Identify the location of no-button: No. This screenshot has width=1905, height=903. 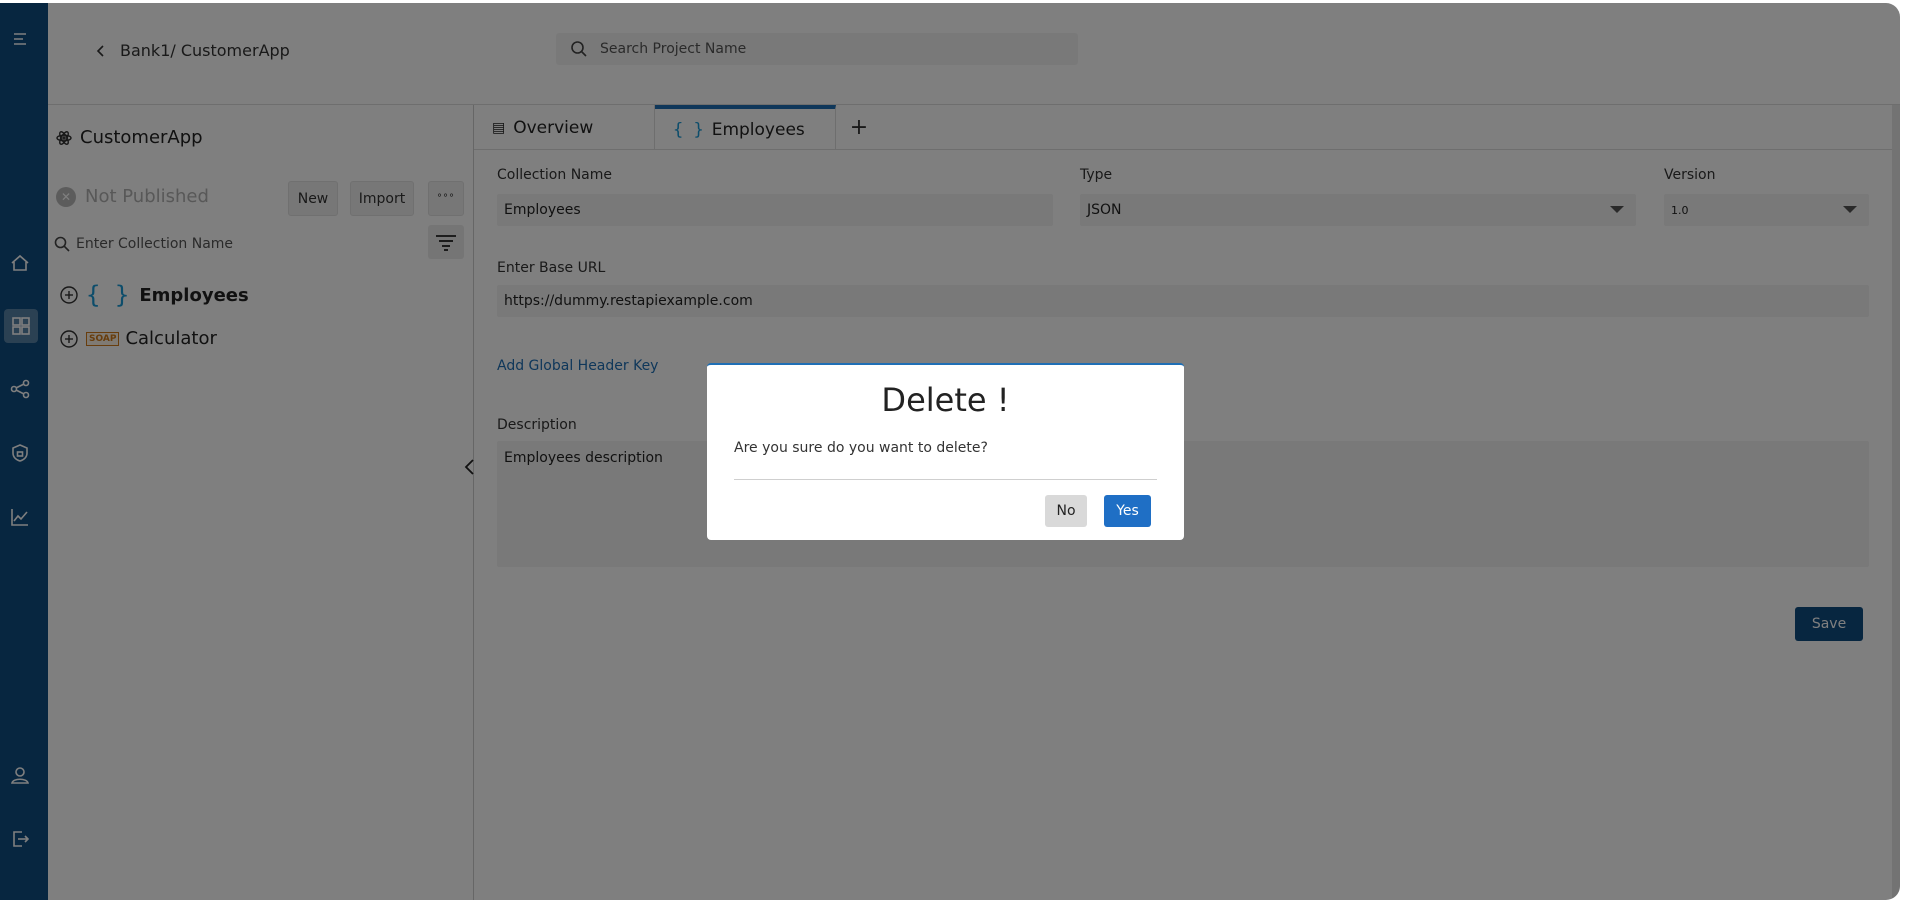
(1066, 511).